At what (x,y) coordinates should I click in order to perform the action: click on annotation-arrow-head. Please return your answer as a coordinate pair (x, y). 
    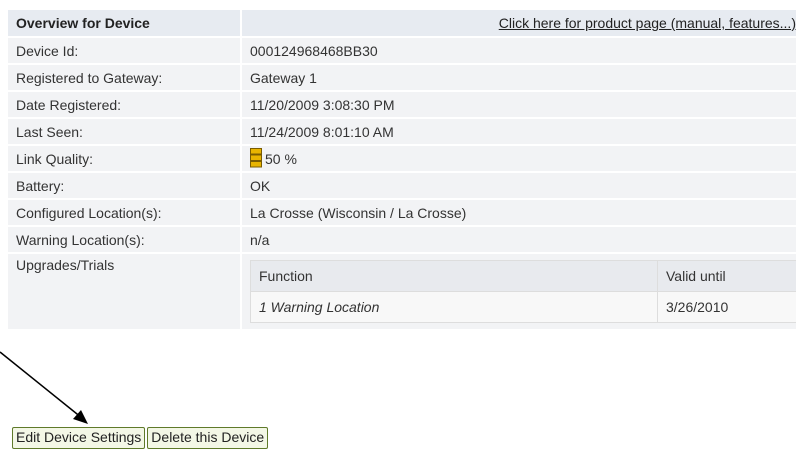
    Looking at the image, I should click on (80, 417).